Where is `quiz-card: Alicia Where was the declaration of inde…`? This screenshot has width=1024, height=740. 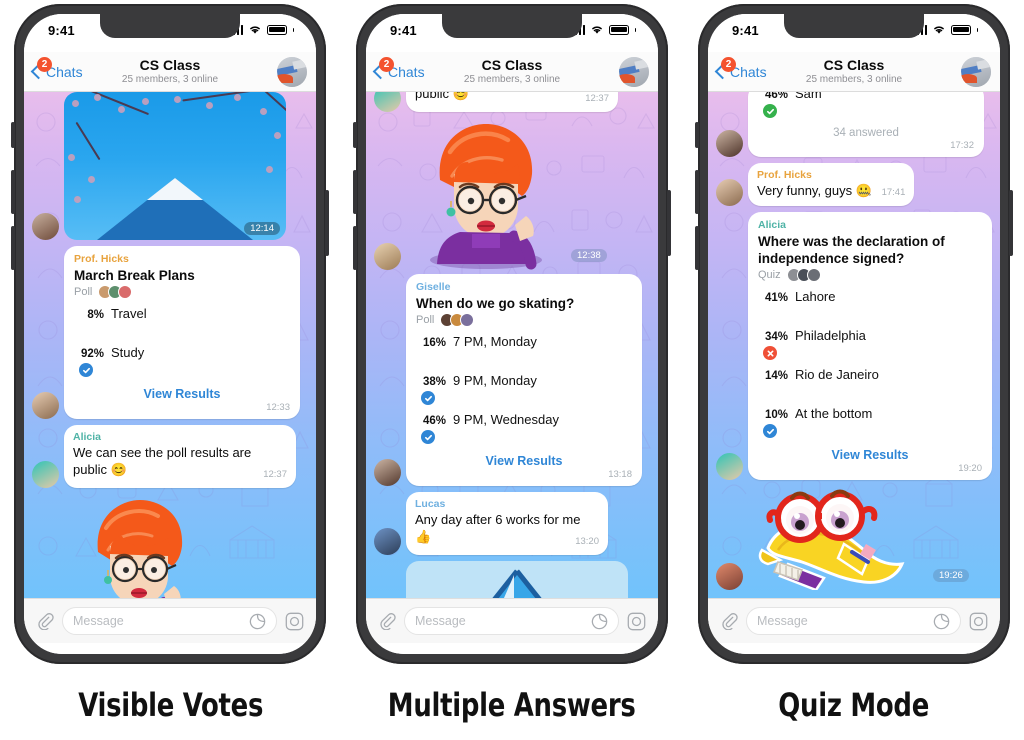
quiz-card: Alicia Where was the declaration of inde… is located at coordinates (870, 346).